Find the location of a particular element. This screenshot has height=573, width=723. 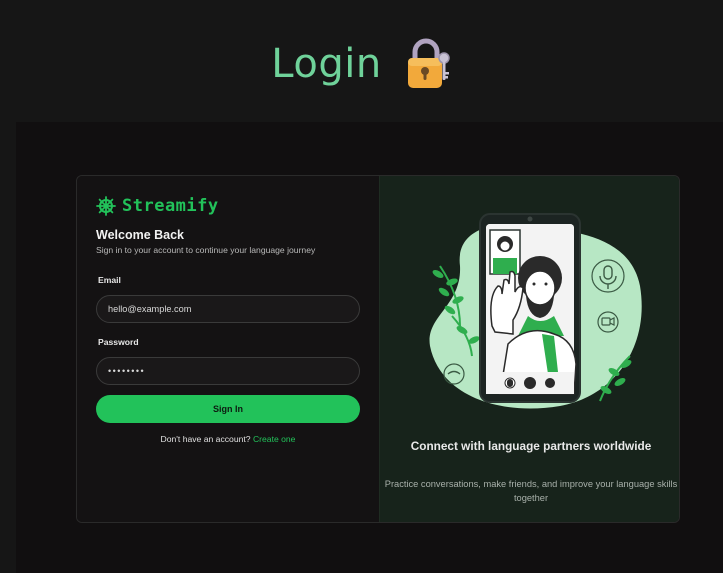

promo-title: Connect with language partners worldwide is located at coordinates (531, 446).